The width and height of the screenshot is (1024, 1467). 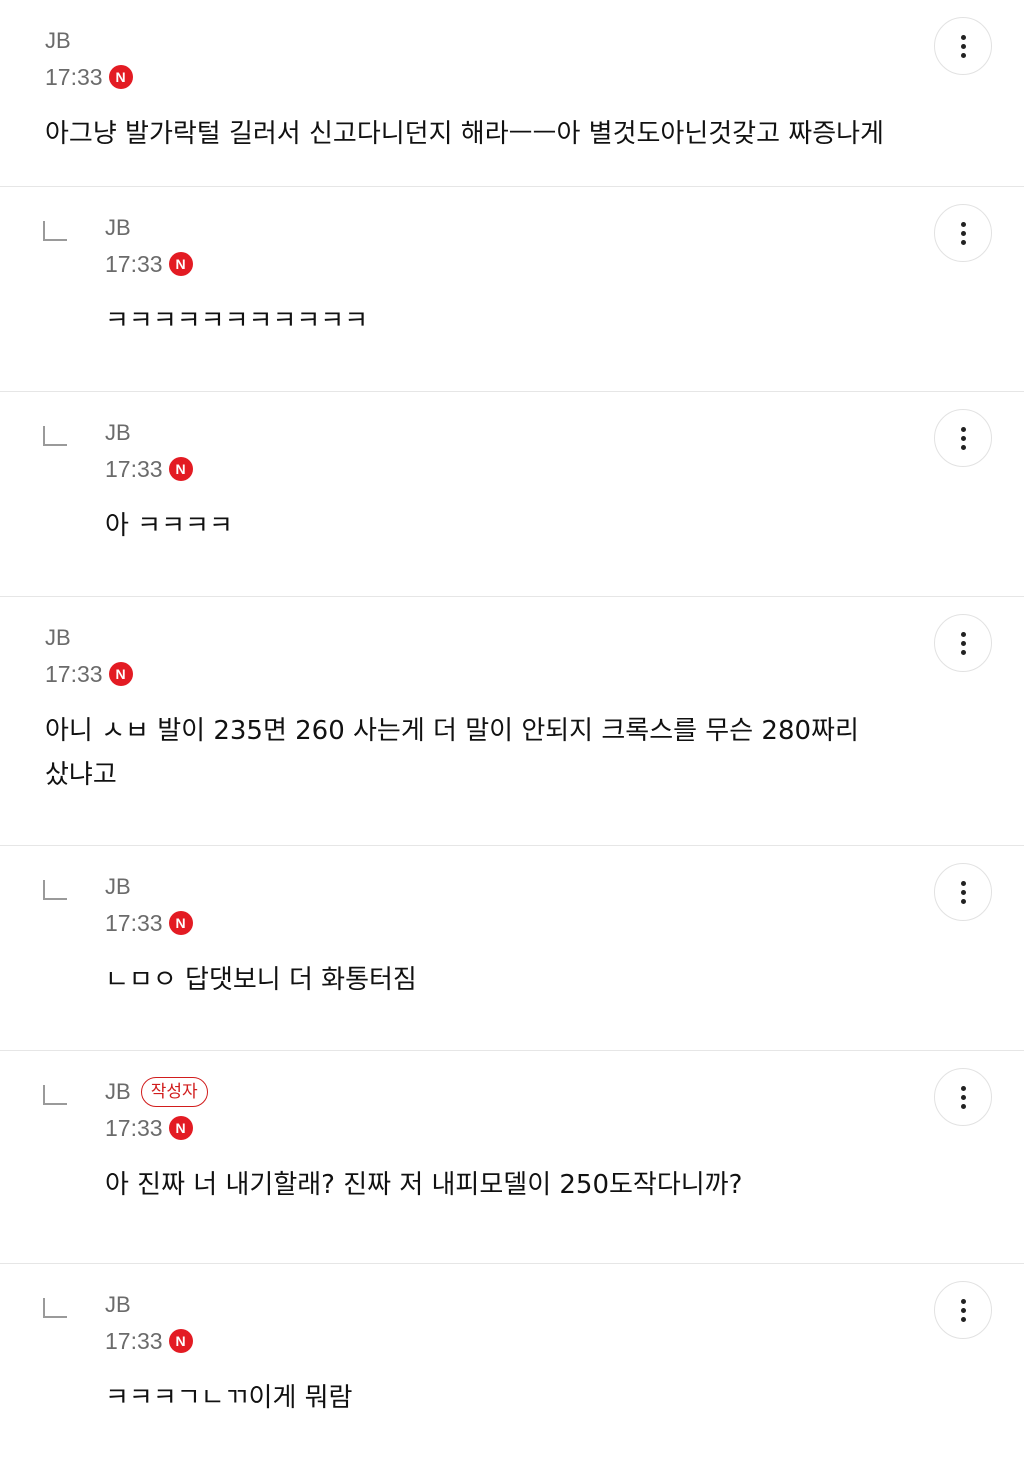 What do you see at coordinates (512, 948) in the screenshot?
I see `reply-item: JB 17:33 N ㄴㅁㅇ 답댓보니 더 화통터짐` at bounding box center [512, 948].